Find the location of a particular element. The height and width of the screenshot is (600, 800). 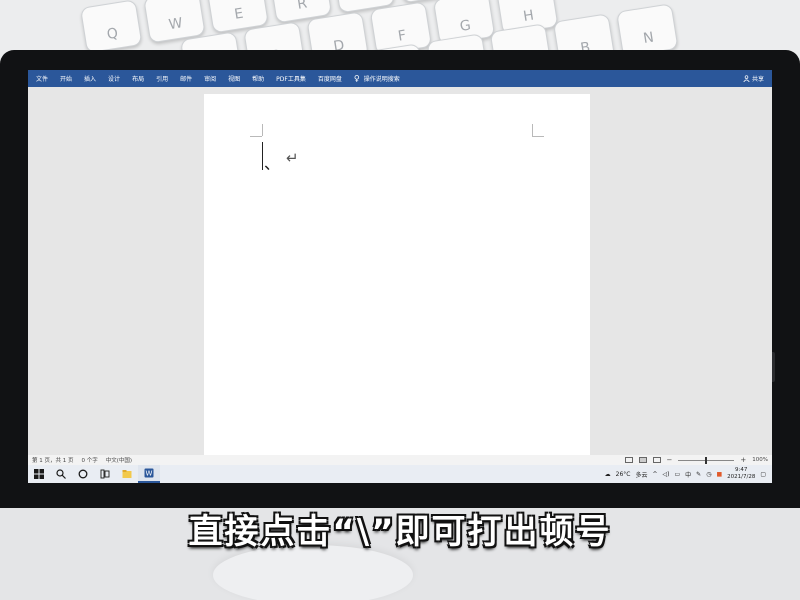

word-count: 0 个字 is located at coordinates (90, 460).